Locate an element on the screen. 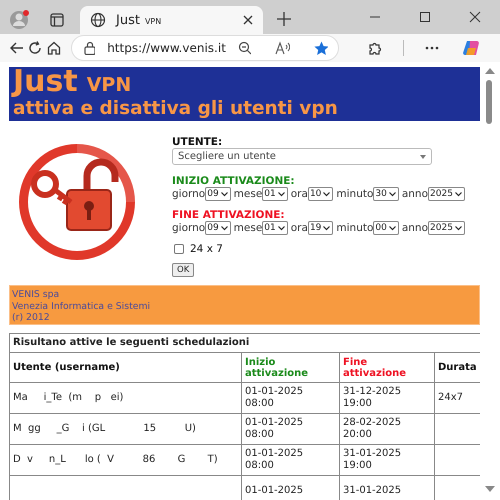 The width and height of the screenshot is (500, 500). more-icon is located at coordinates (431, 48).